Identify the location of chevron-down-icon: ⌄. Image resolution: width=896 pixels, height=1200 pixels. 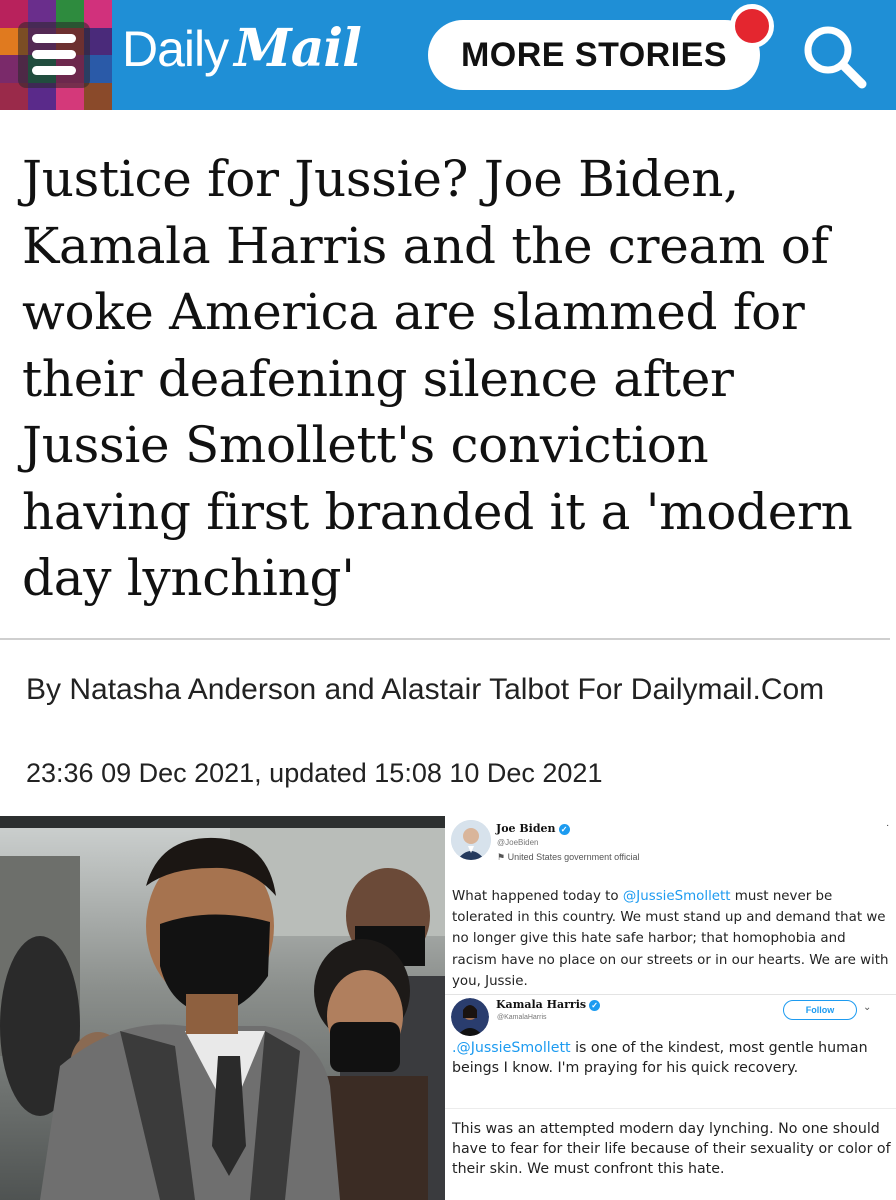
(867, 1007).